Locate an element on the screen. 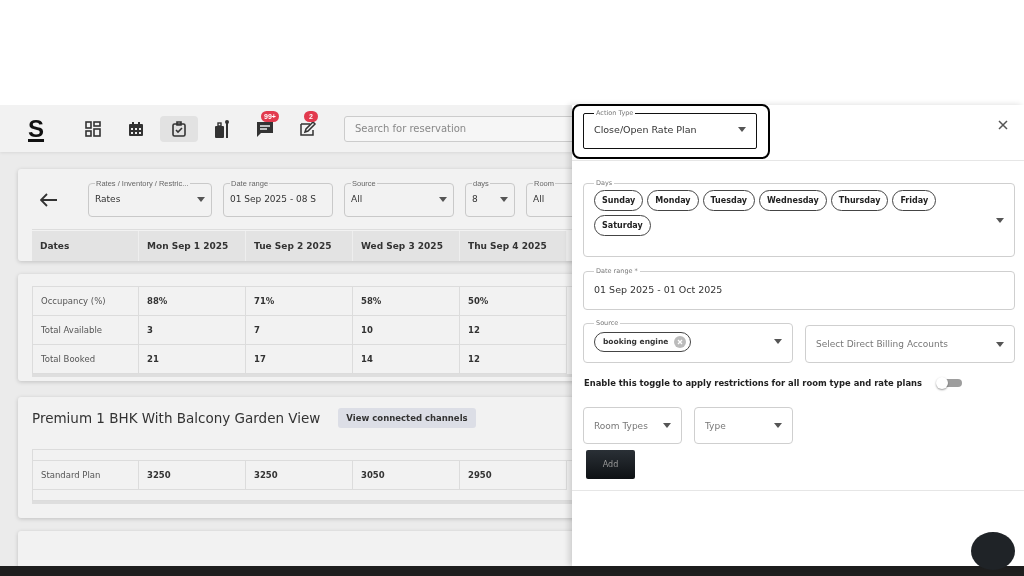 This screenshot has height=576, width=1024. table-cell: 50% is located at coordinates (513, 301).